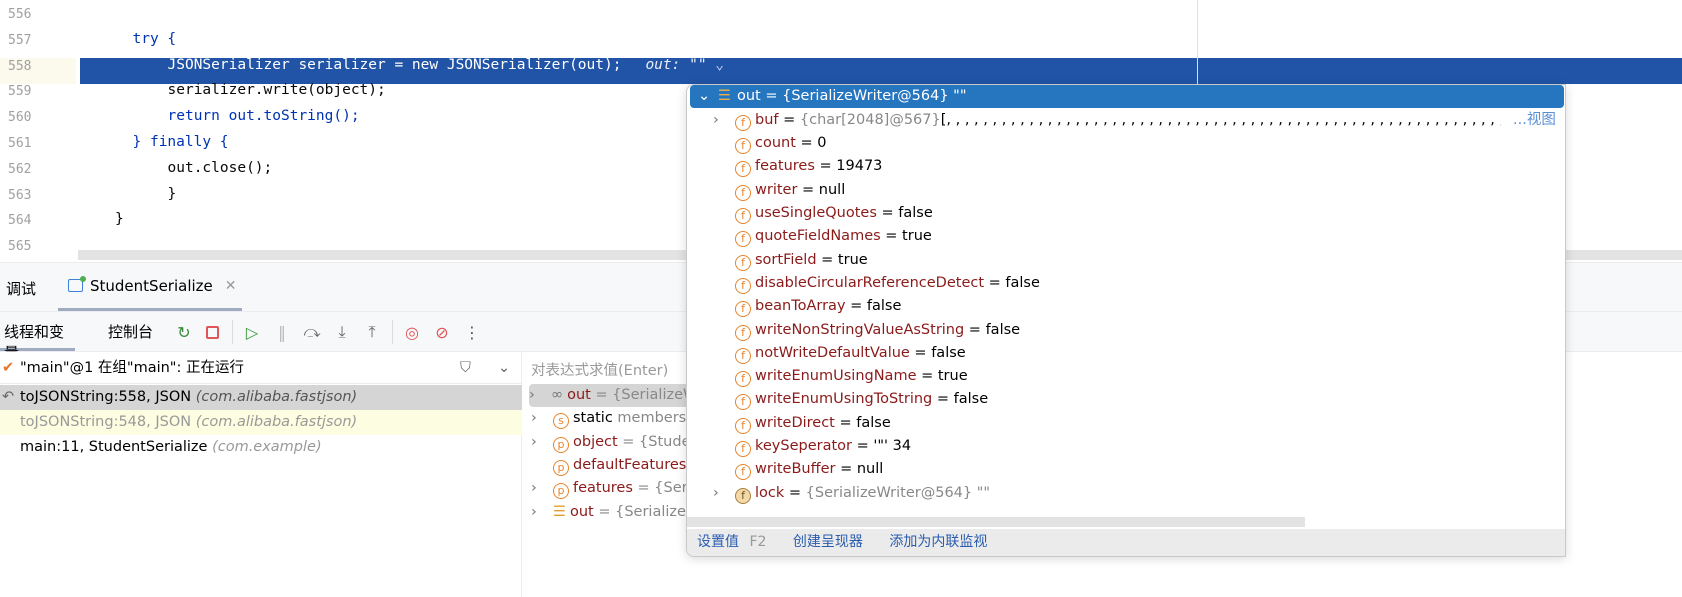 This screenshot has width=1682, height=597. I want to click on rerun-icon: ↻, so click(184, 332).